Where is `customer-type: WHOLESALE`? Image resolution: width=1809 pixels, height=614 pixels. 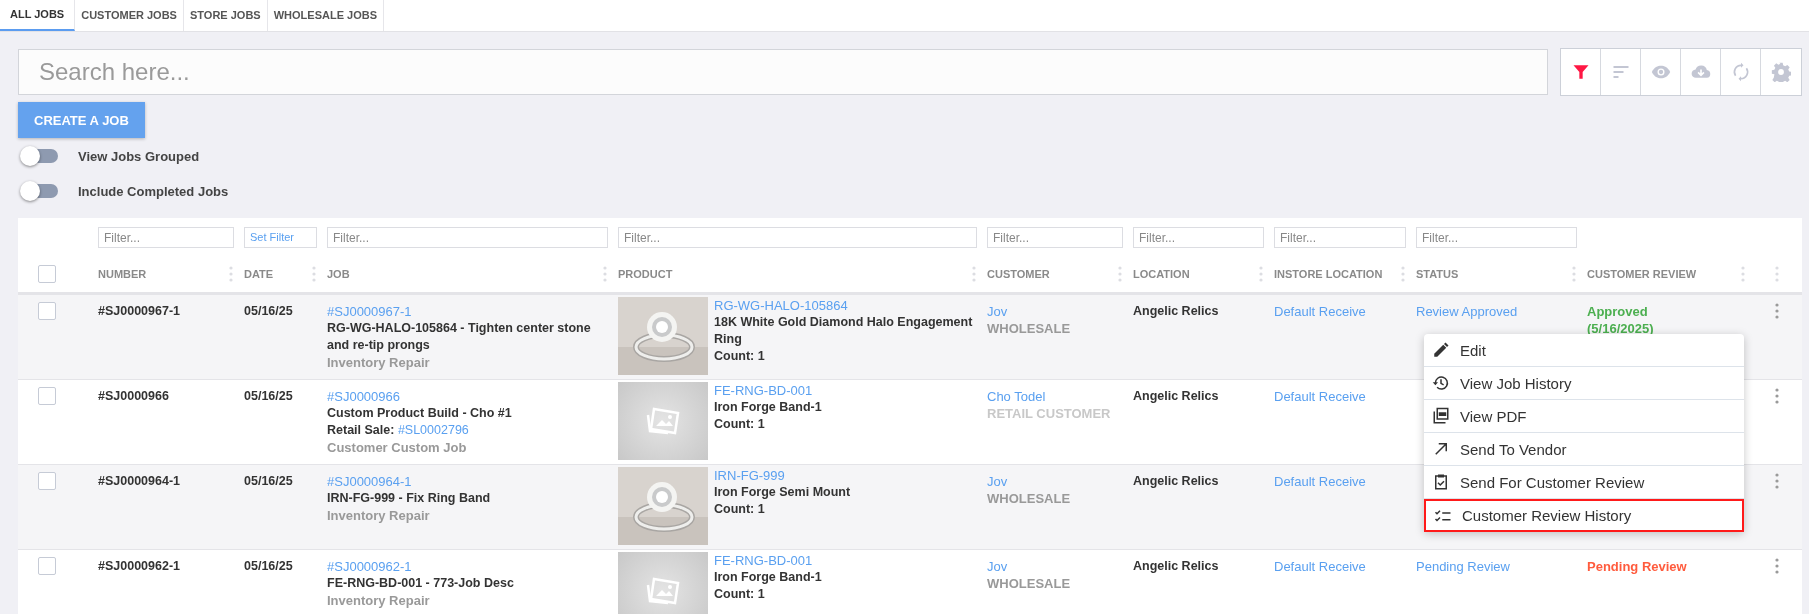
customer-type: WHOLESALE is located at coordinates (1029, 583).